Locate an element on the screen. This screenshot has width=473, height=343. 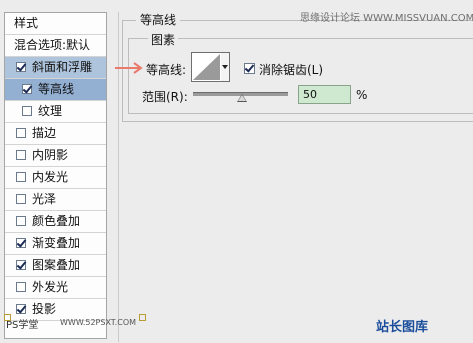
style-item-label: 光泽 is located at coordinates (44, 199).